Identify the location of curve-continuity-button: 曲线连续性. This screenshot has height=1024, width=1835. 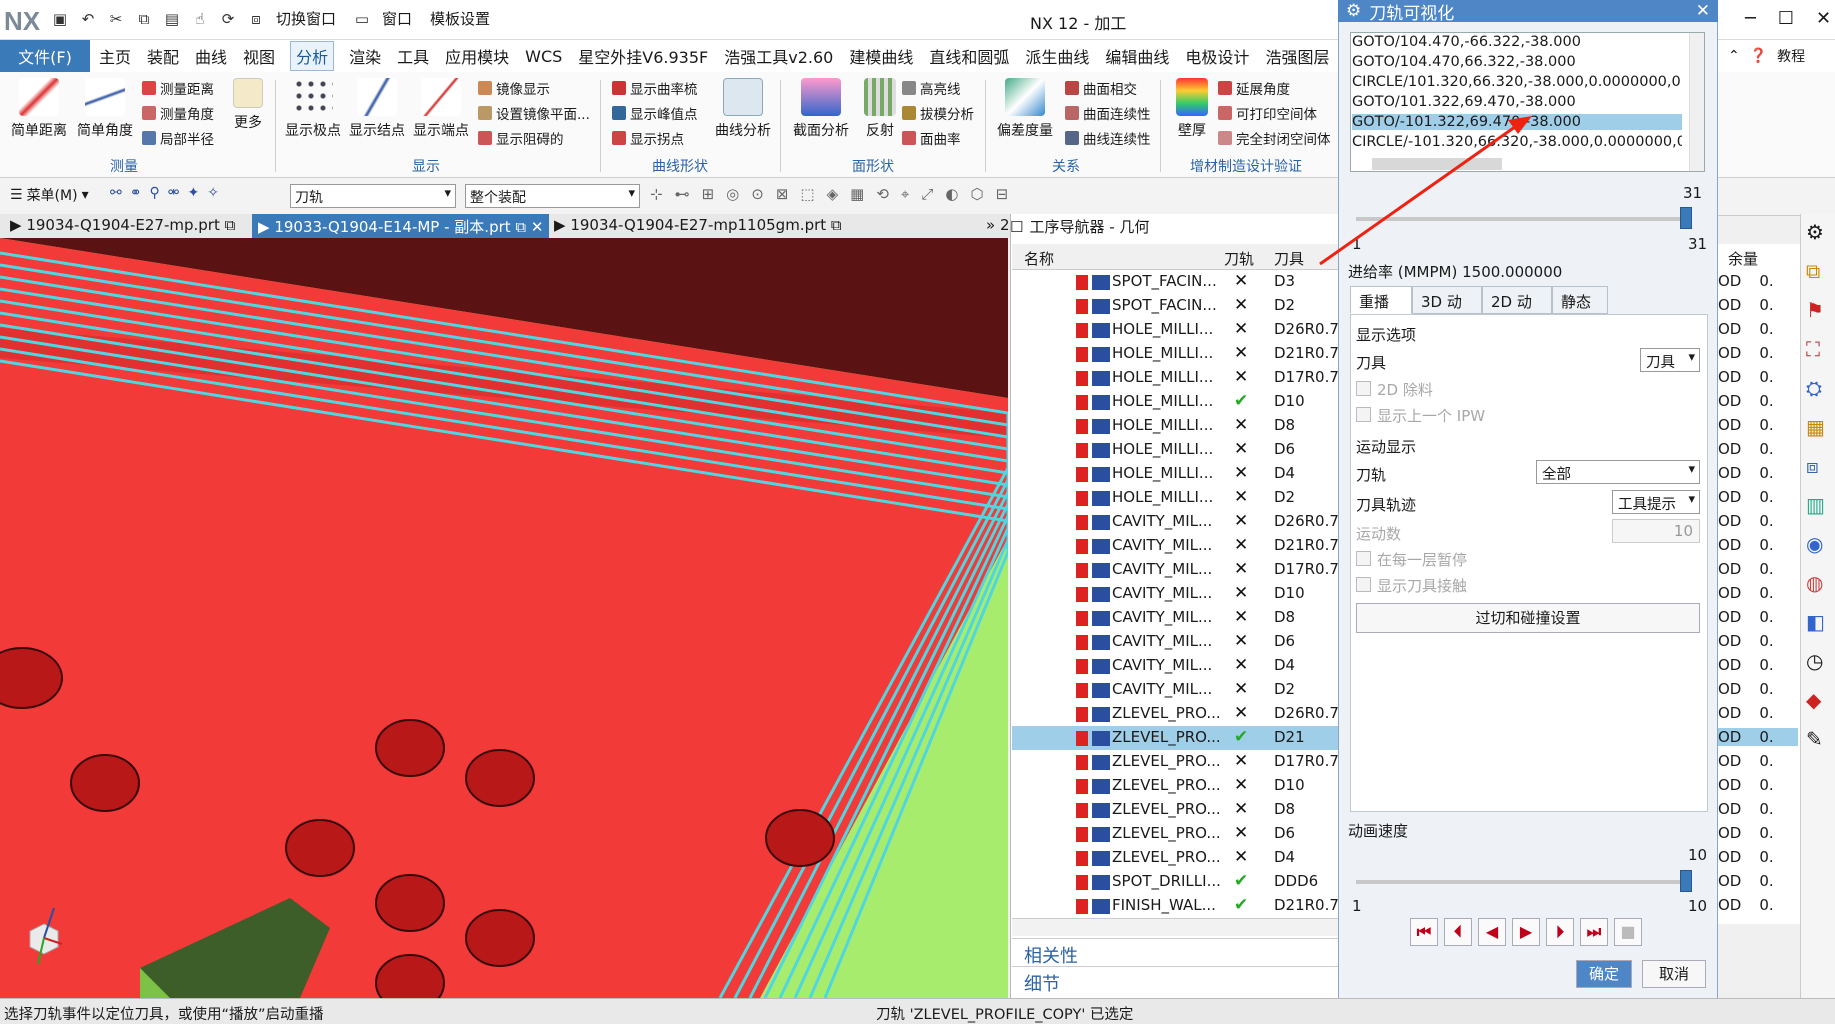
(1108, 138).